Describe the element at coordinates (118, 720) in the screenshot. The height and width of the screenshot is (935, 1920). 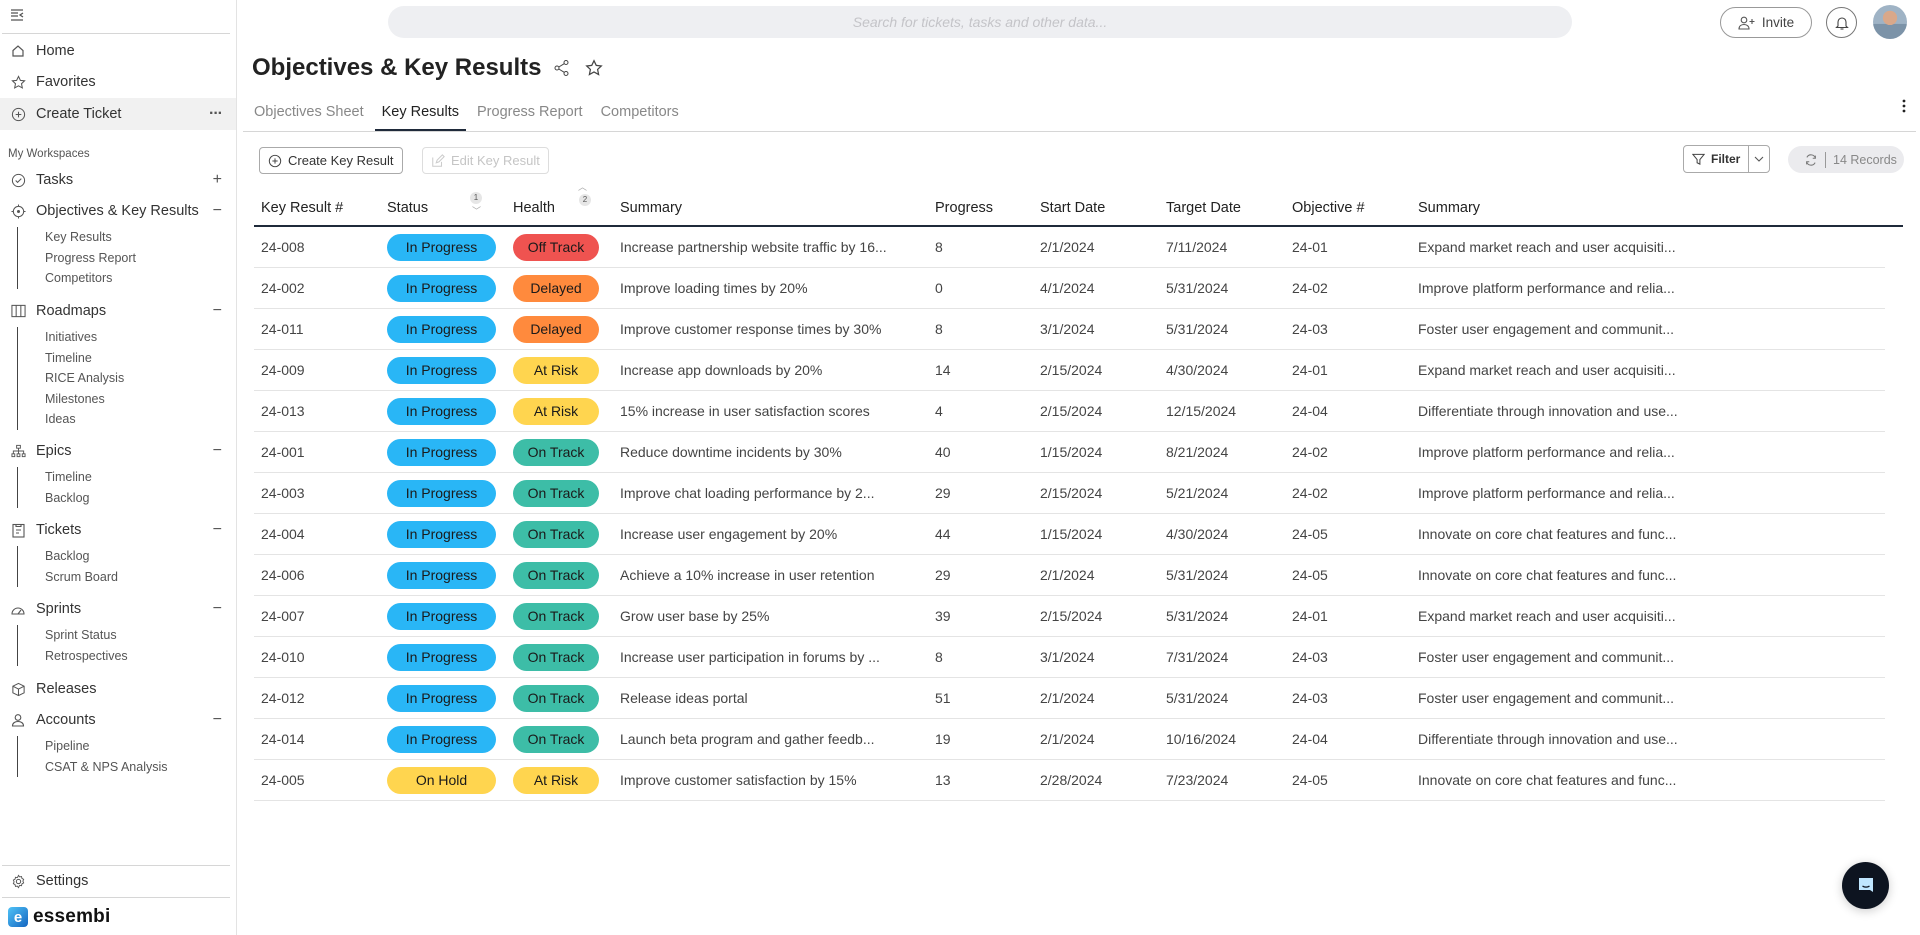
I see `sidebar-section-accounts: Accounts −` at that location.